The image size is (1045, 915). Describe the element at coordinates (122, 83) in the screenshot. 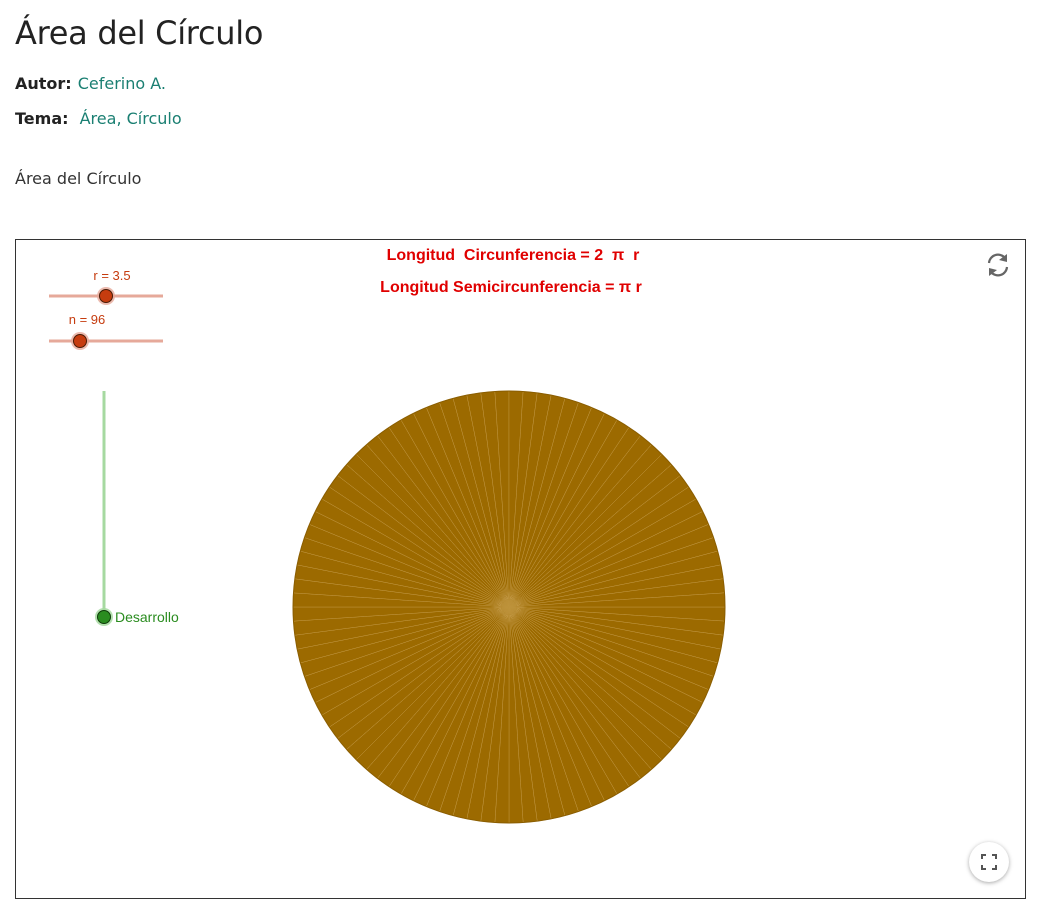

I see `author-link: Ceferino A.` at that location.